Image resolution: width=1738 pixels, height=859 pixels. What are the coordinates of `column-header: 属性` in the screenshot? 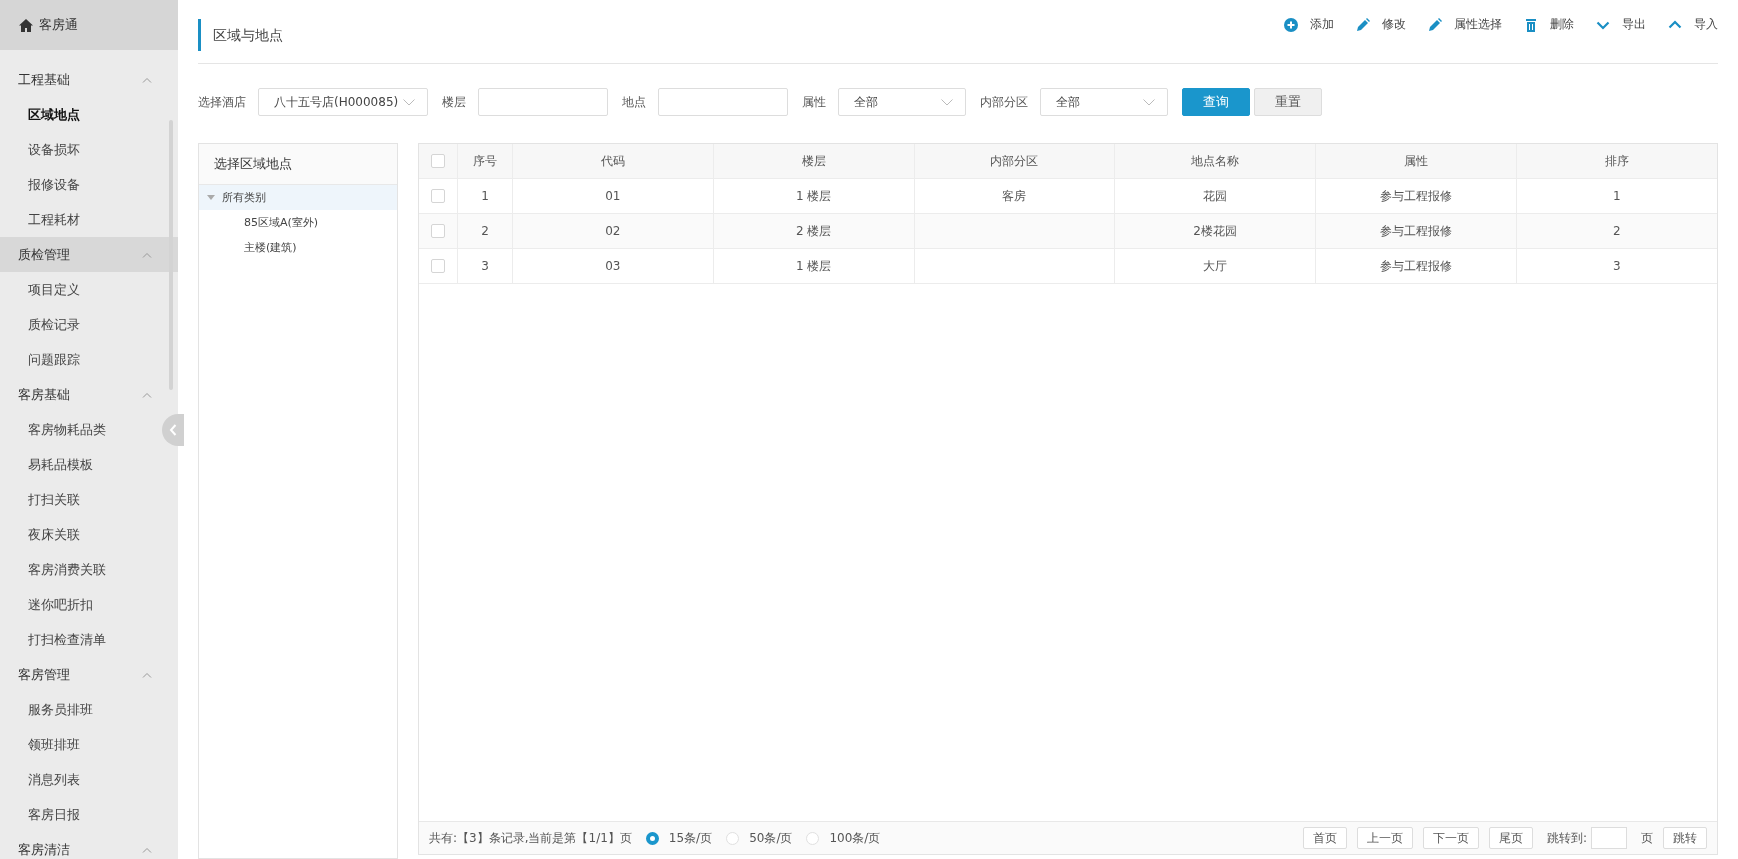 It's located at (1416, 161).